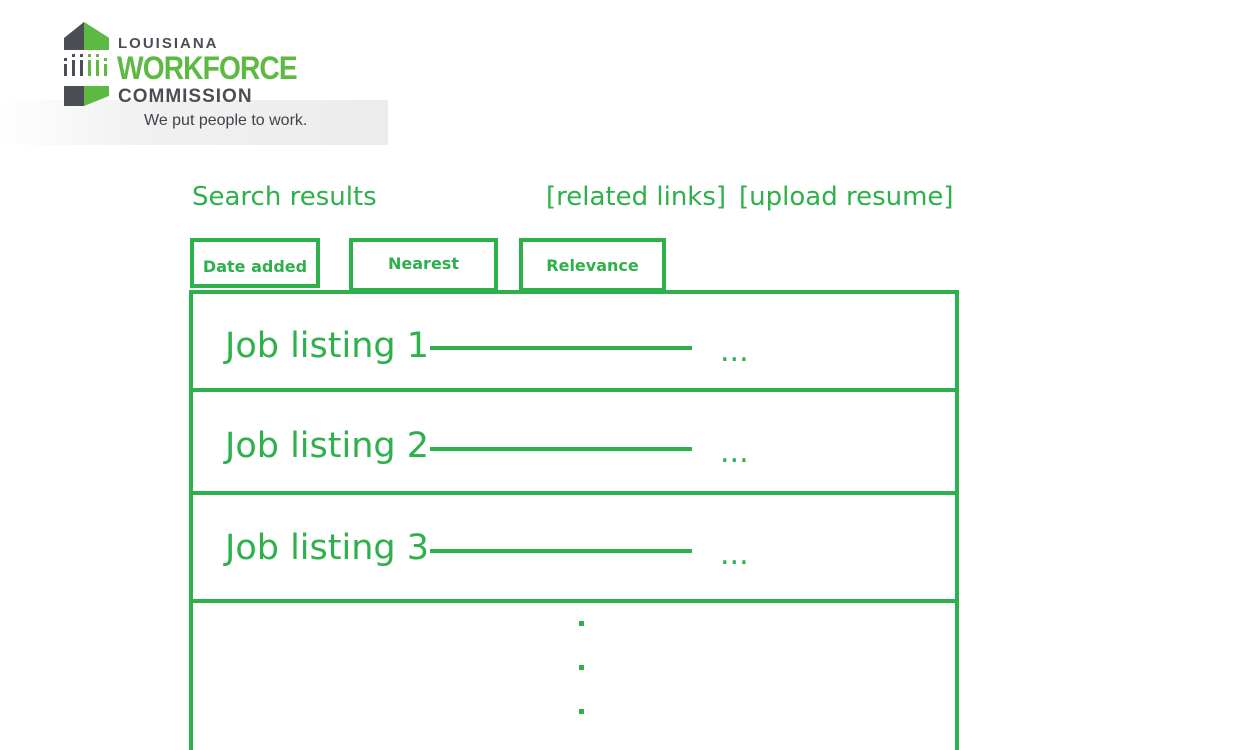 The width and height of the screenshot is (1244, 750). I want to click on related-links-link: [related links], so click(636, 197).